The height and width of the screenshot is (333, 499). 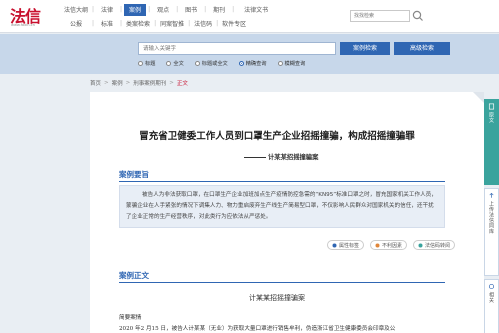 I want to click on radio-label: 标题, so click(x=150, y=64).